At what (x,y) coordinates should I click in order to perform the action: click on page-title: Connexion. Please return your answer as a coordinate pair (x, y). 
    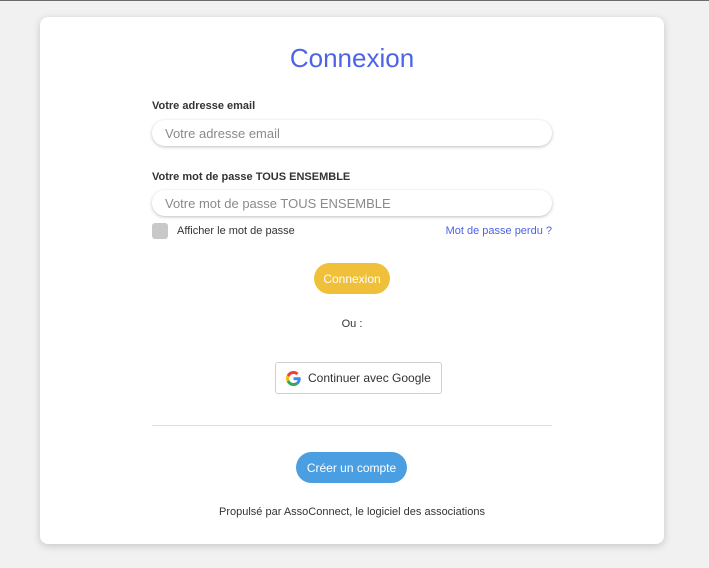
    Looking at the image, I should click on (352, 58).